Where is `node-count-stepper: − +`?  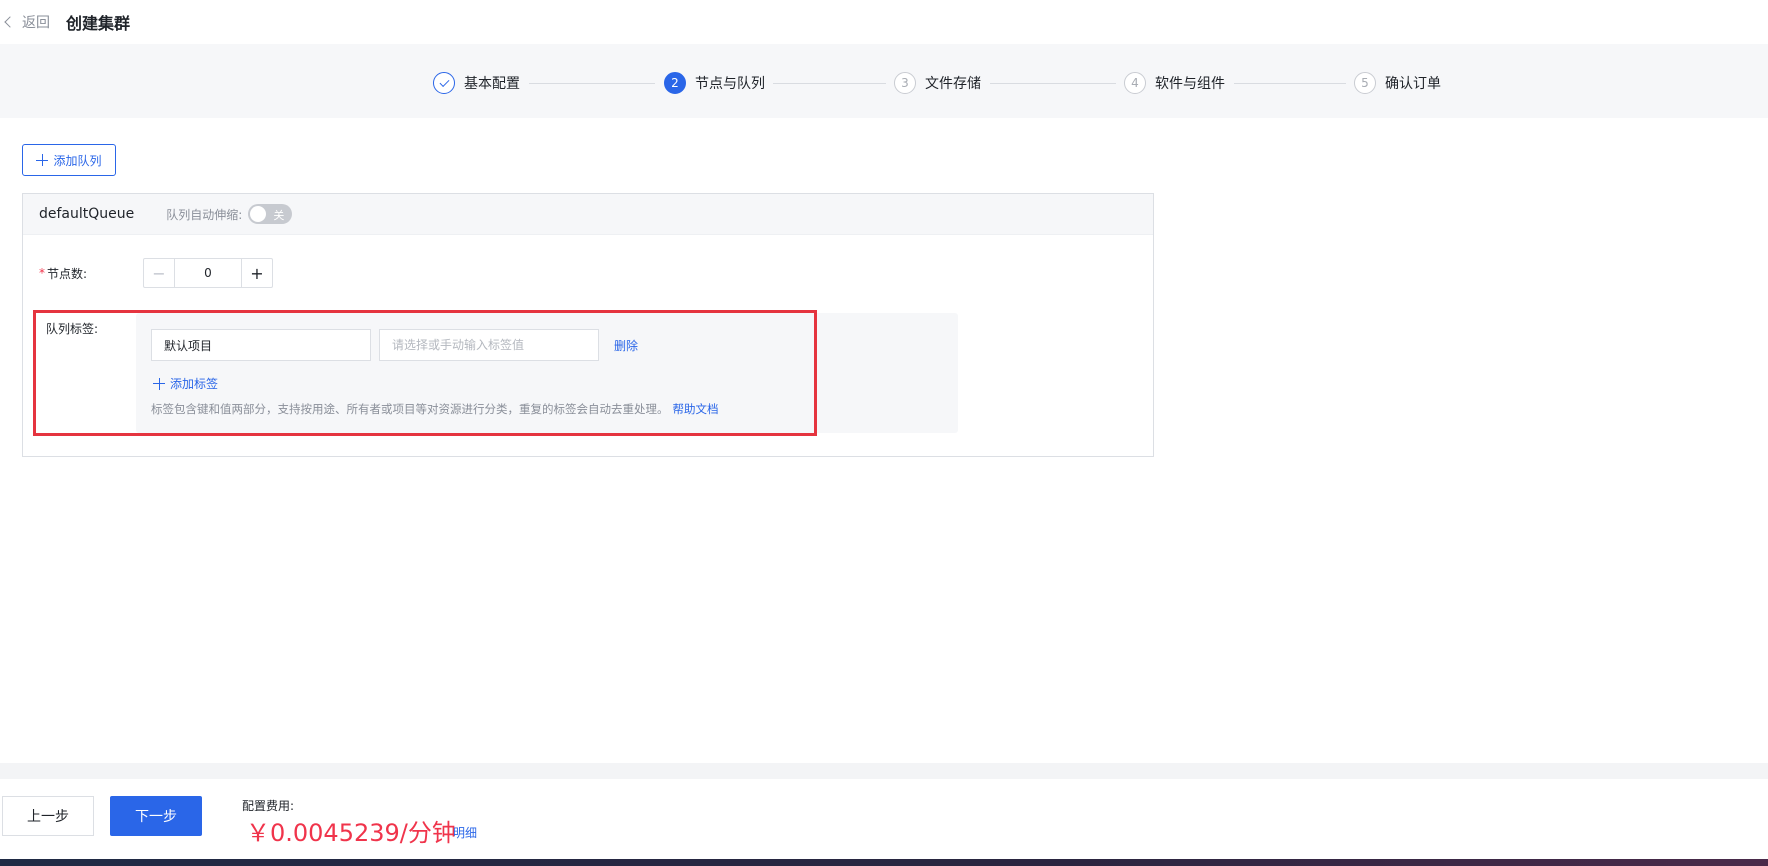 node-count-stepper: − + is located at coordinates (208, 273).